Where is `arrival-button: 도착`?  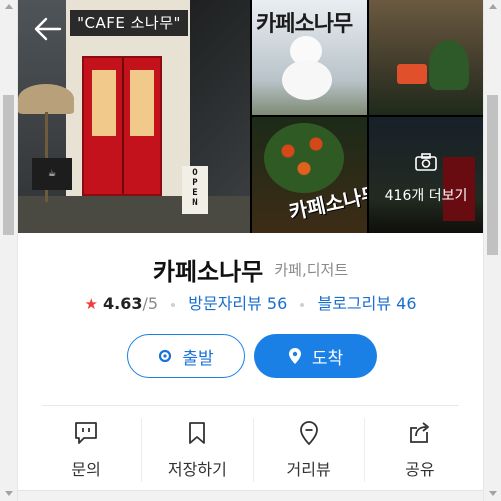 arrival-button: 도착 is located at coordinates (315, 356).